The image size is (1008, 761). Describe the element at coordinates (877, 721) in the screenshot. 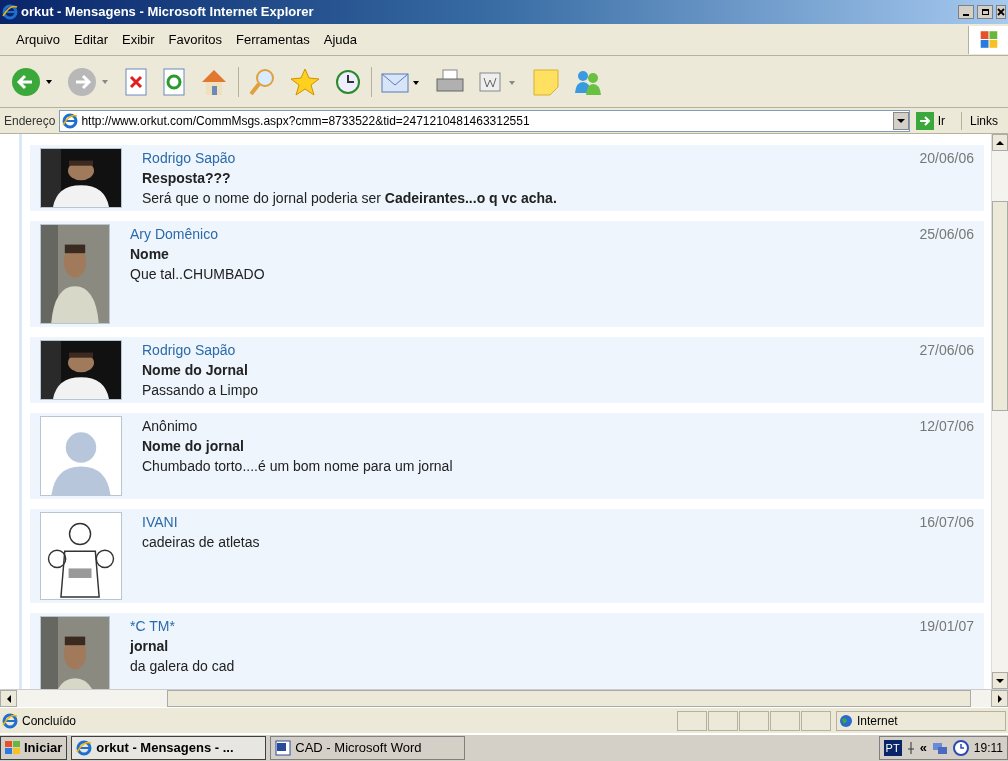

I see `zone-text: Internet` at that location.